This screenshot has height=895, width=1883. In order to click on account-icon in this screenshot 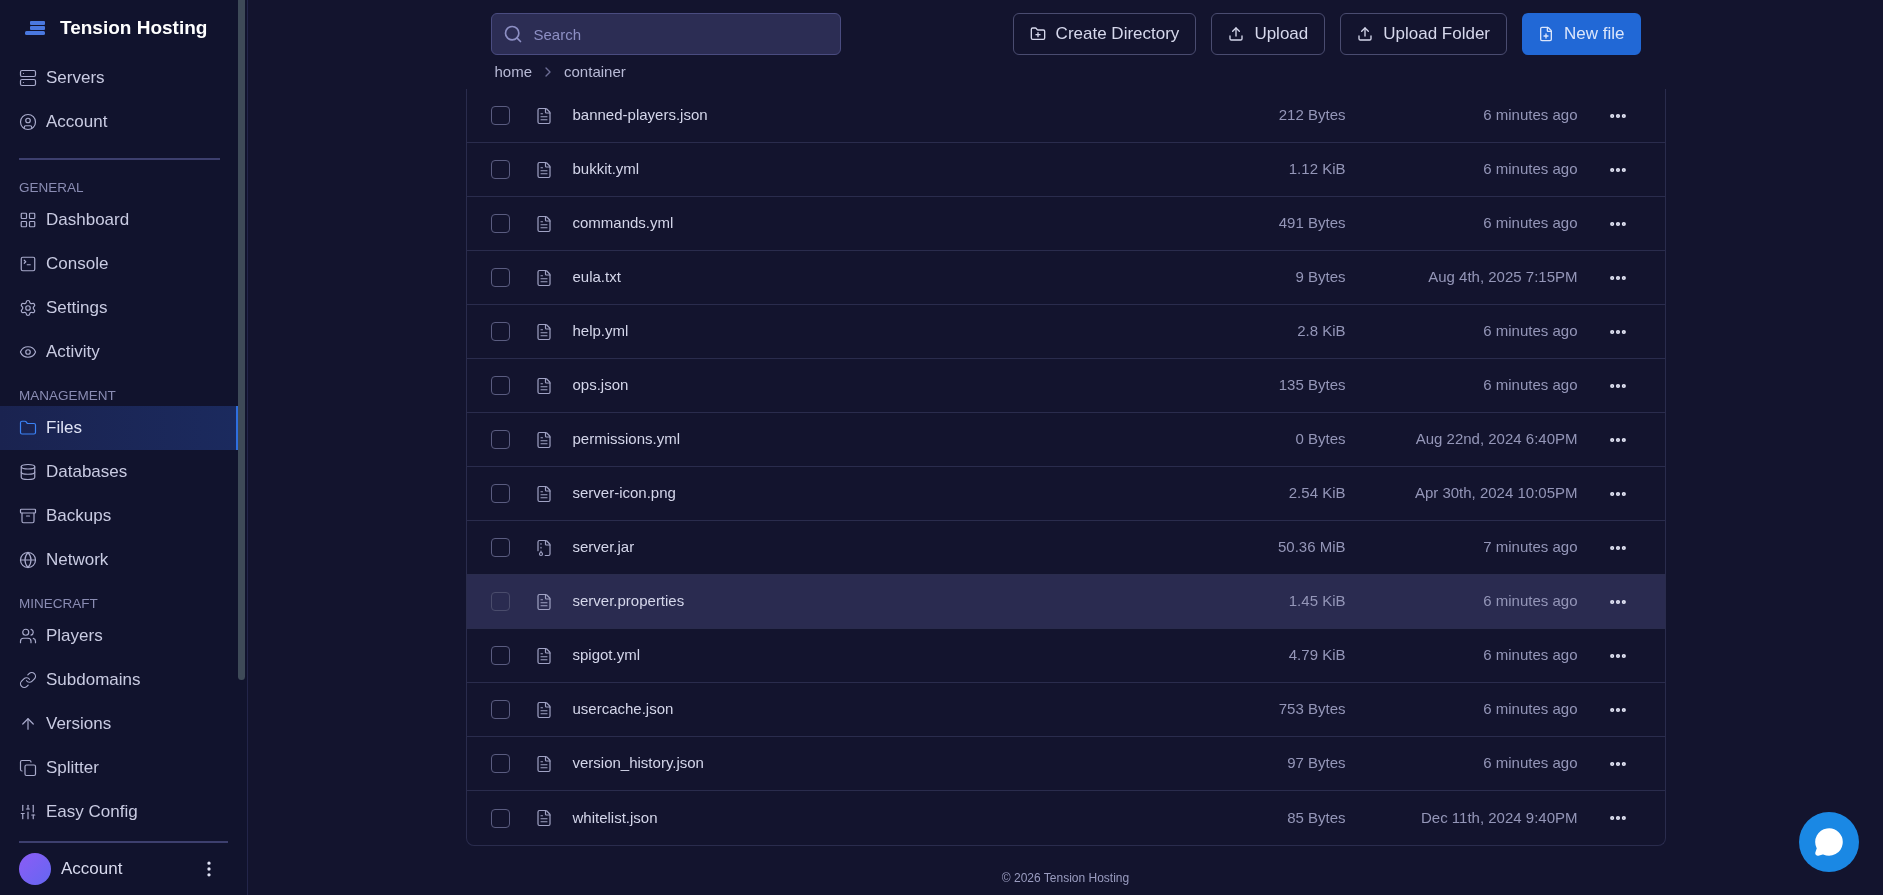, I will do `click(28, 122)`.